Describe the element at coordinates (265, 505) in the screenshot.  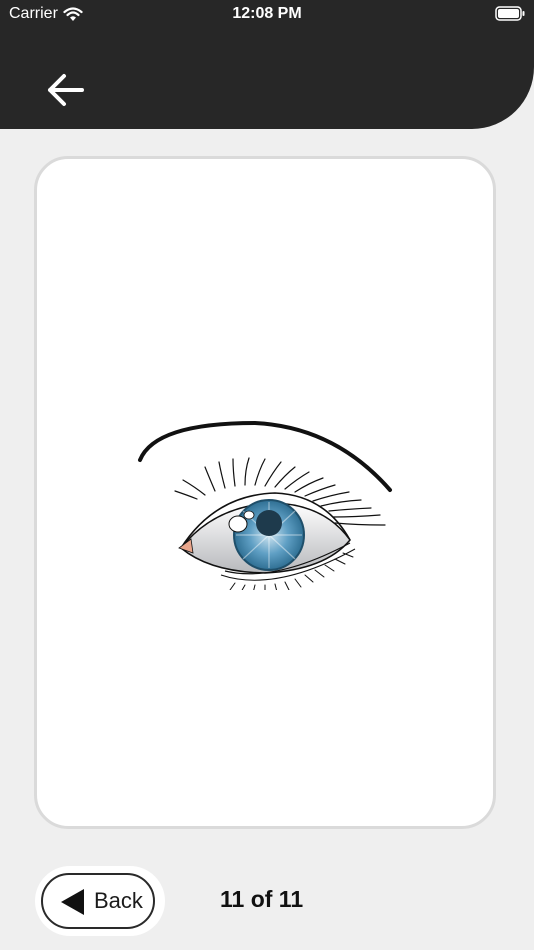
I see `eye-icon` at that location.